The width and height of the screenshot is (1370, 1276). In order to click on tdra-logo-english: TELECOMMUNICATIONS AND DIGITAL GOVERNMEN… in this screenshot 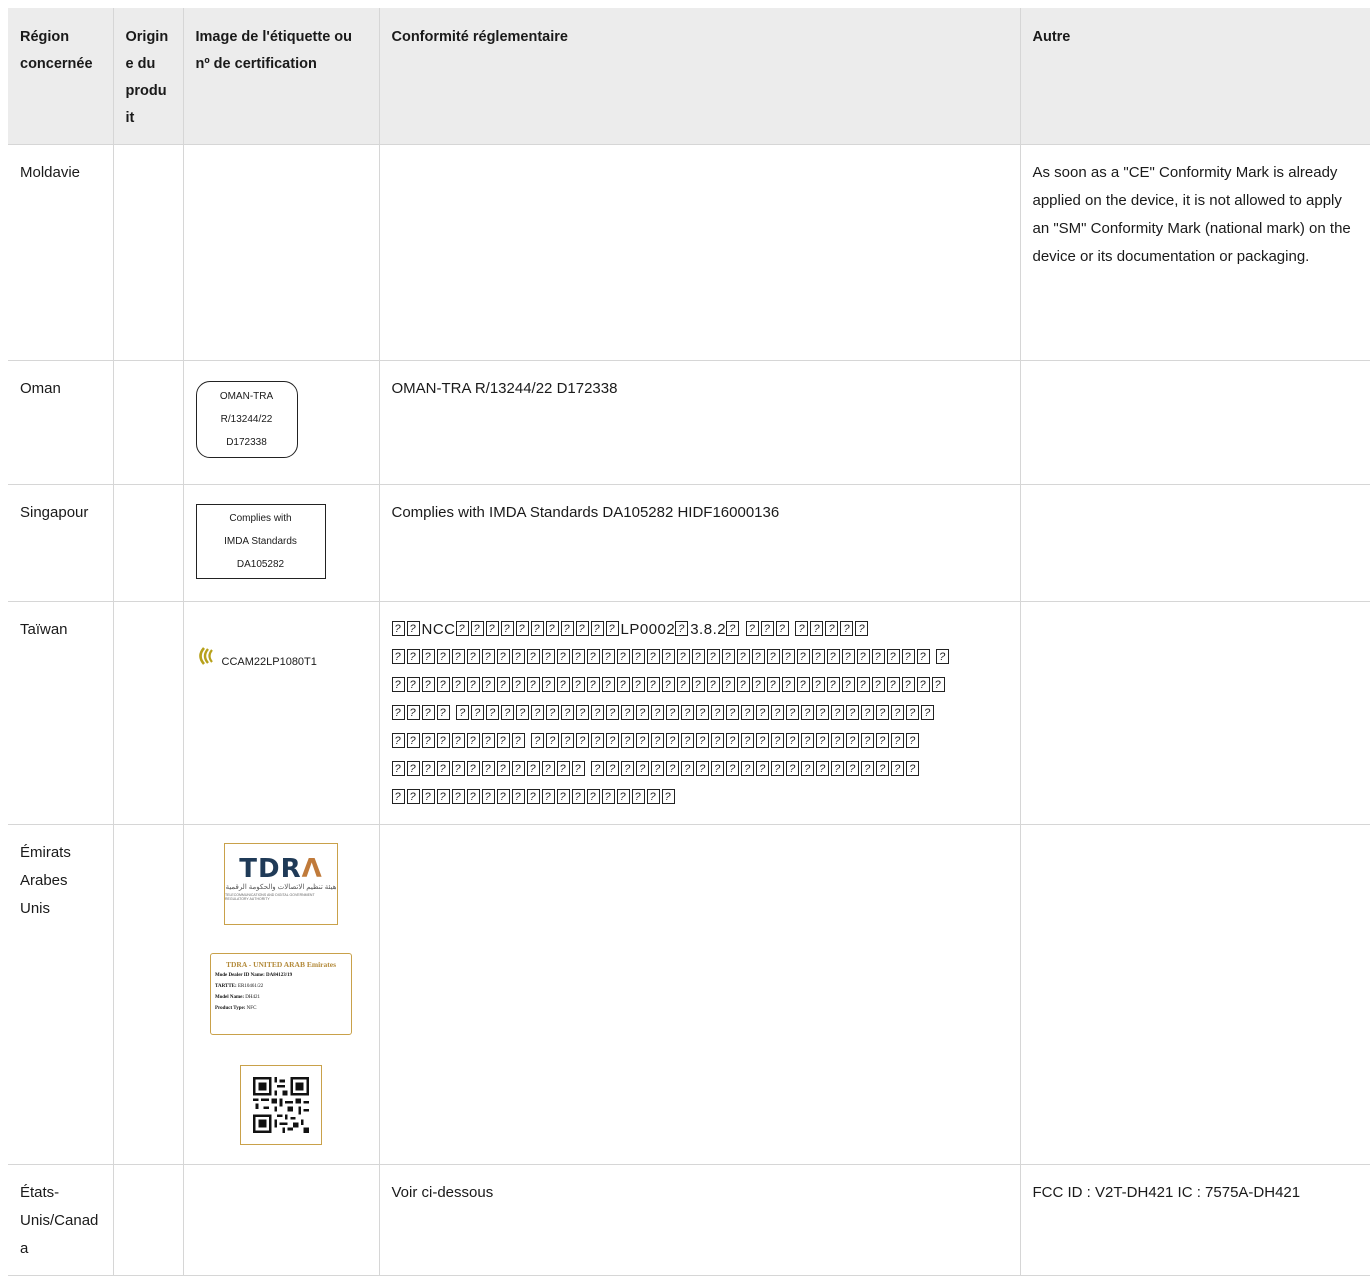, I will do `click(270, 897)`.